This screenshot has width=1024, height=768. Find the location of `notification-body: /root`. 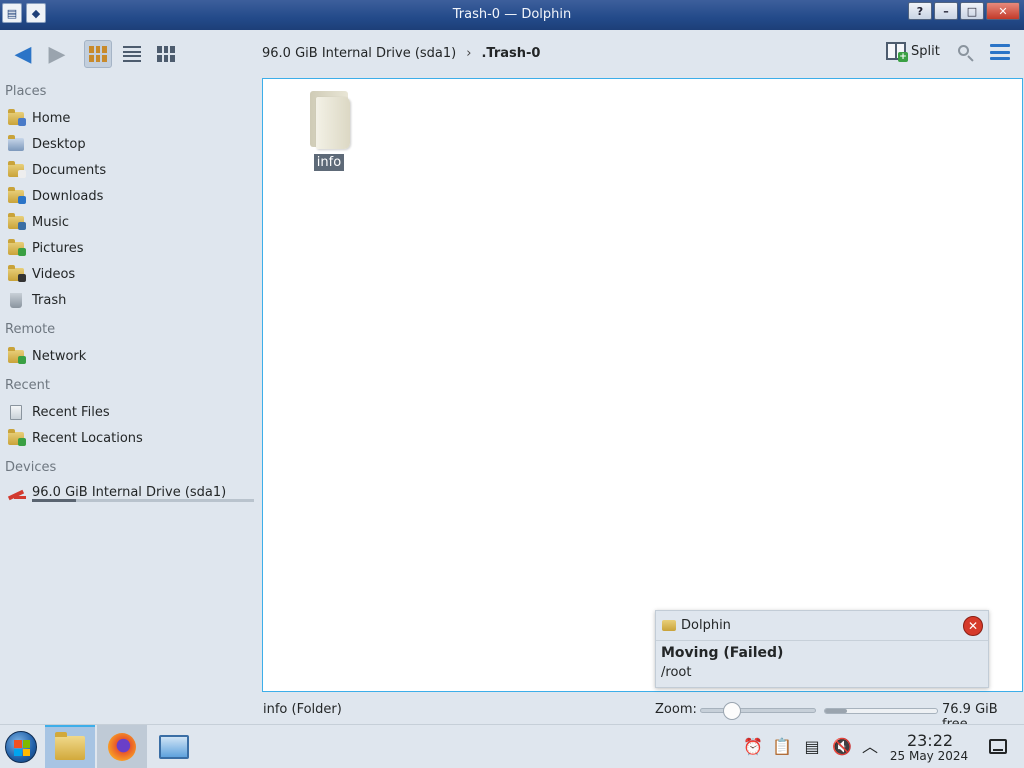

notification-body: /root is located at coordinates (676, 672).